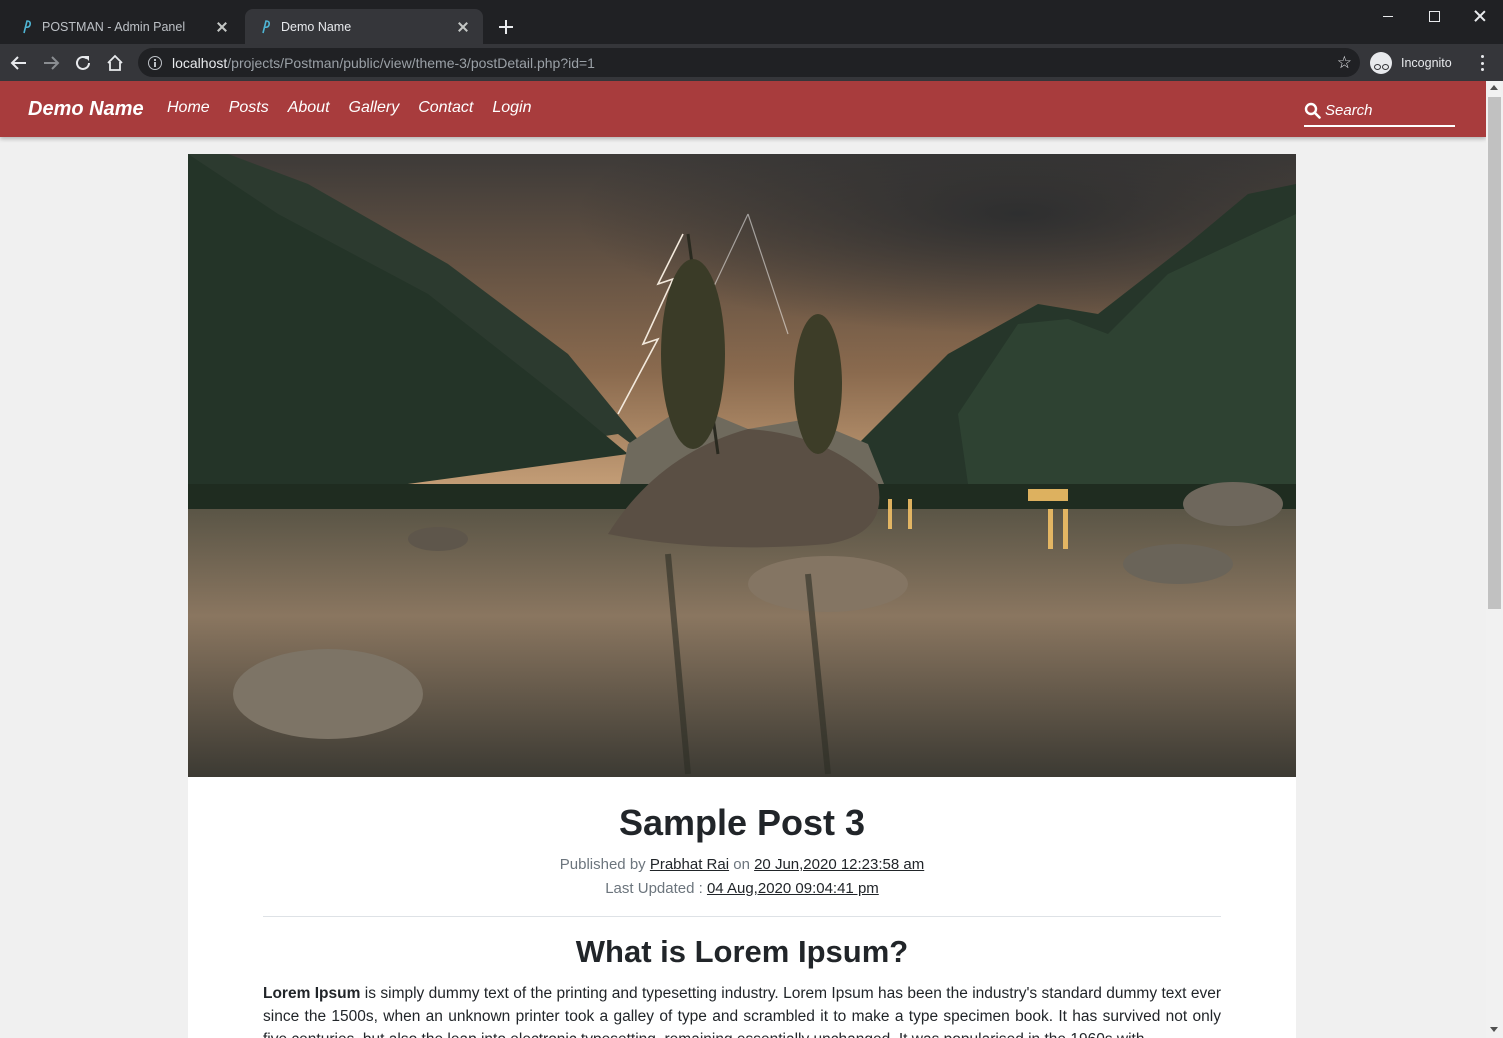  I want to click on post-updated-meta: Last Updated : 04 Aug,2020 09:04:41 pm, so click(742, 888).